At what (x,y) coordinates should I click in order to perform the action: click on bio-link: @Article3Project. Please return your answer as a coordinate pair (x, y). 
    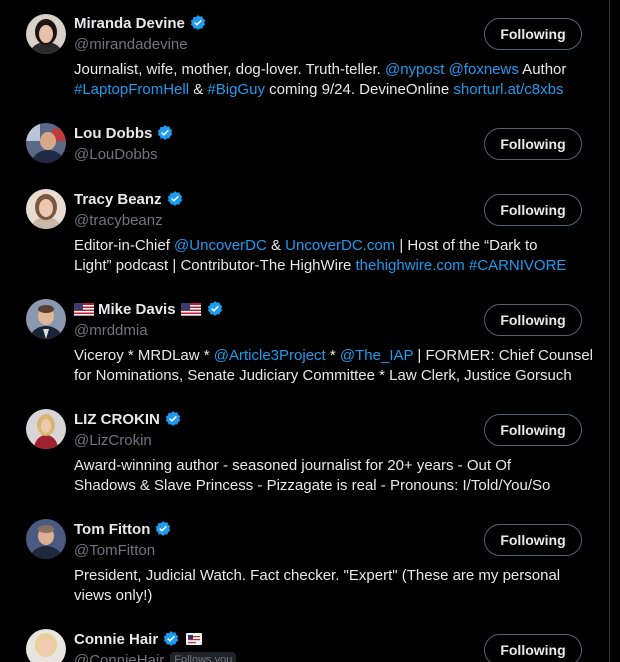
    Looking at the image, I should click on (270, 355).